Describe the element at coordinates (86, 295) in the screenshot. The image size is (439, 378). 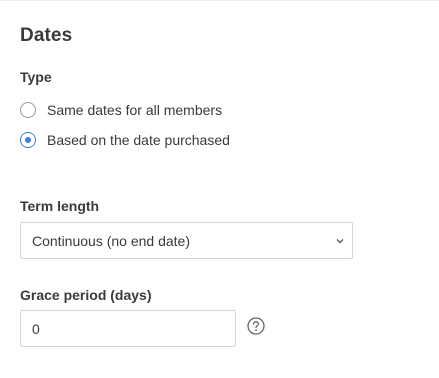
I see `grace-period-label: Grace period (days)` at that location.